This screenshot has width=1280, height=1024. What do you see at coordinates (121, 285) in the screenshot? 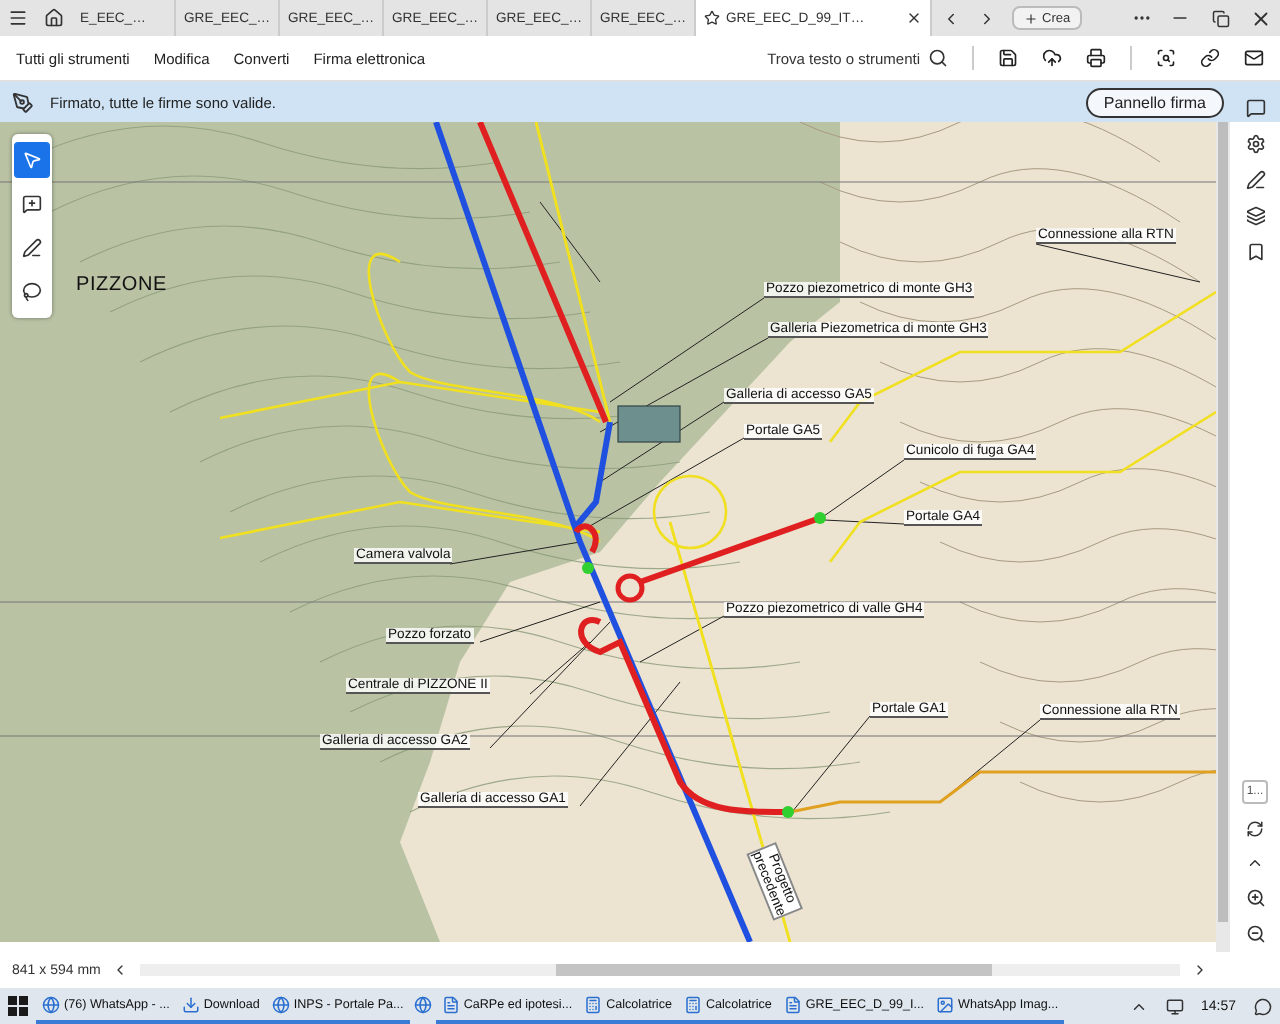
I see `place-label: PIZZONE` at bounding box center [121, 285].